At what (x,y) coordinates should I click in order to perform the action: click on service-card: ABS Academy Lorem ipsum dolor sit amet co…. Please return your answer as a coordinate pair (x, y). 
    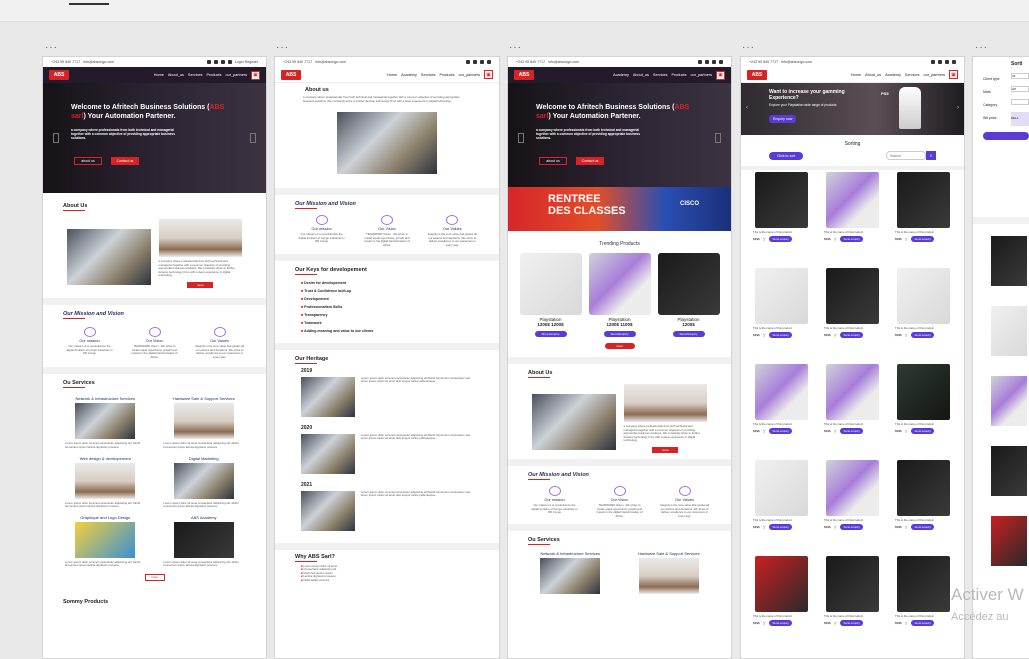
    Looking at the image, I should click on (204, 541).